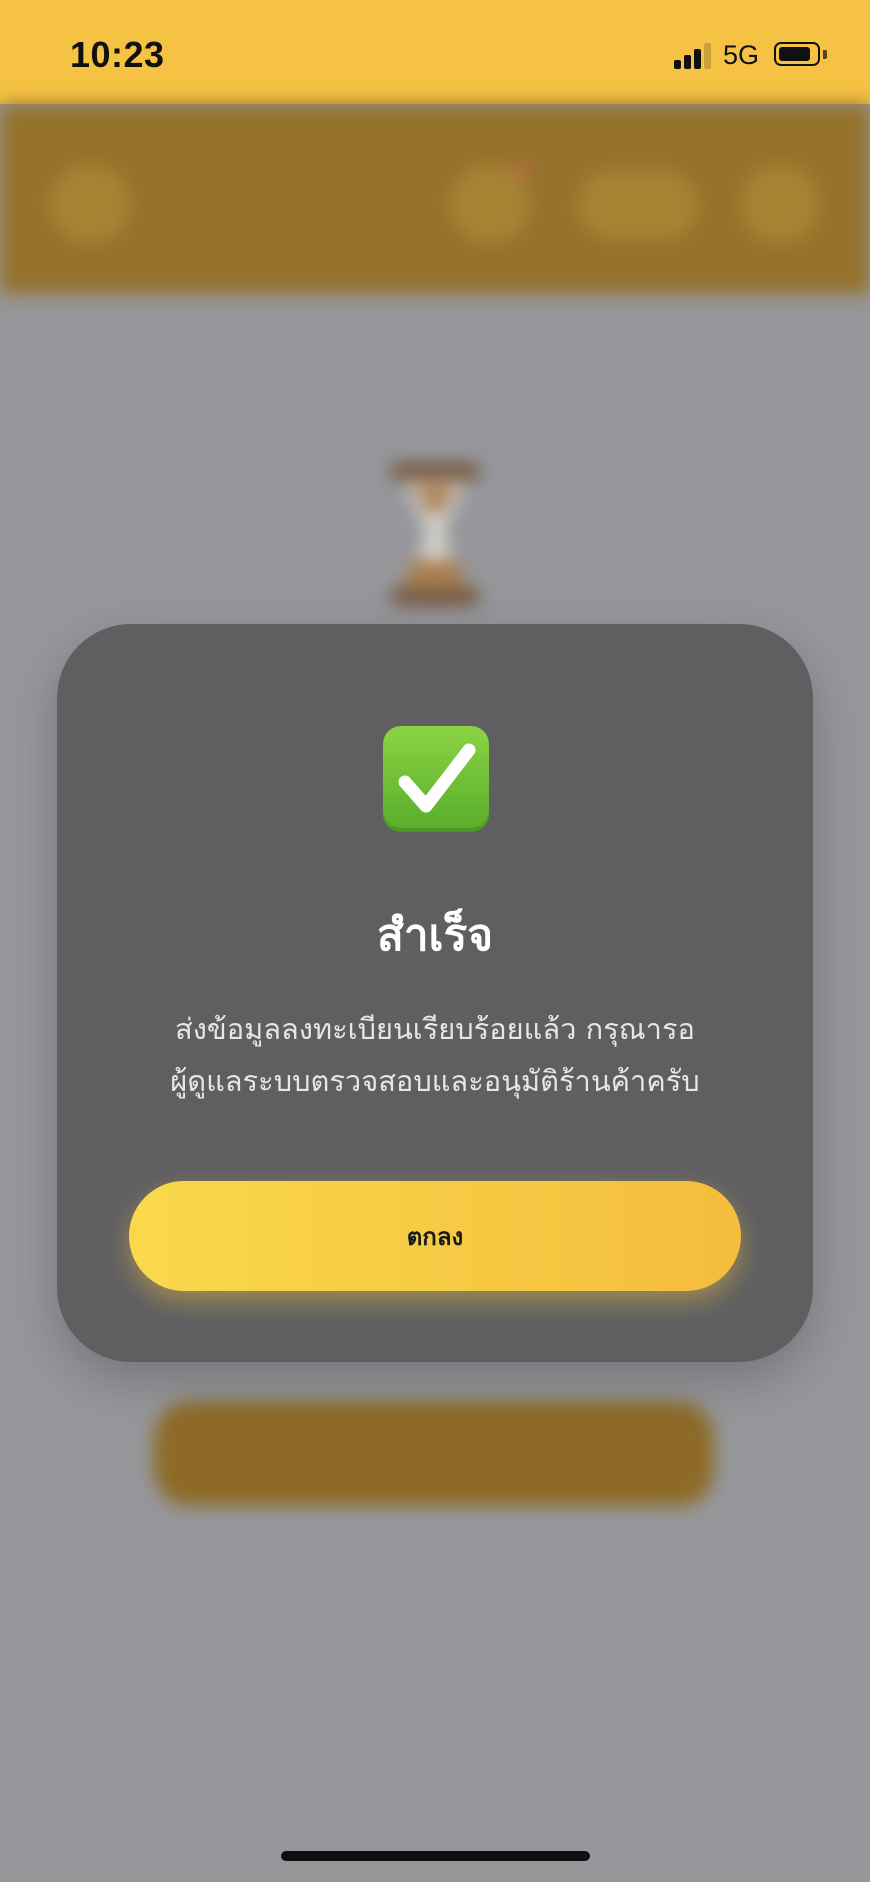  I want to click on battery-icon, so click(797, 54).